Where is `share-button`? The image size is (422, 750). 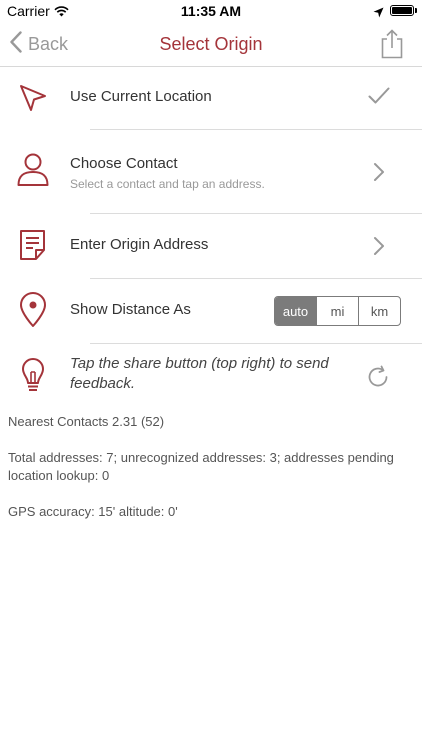 share-button is located at coordinates (392, 44).